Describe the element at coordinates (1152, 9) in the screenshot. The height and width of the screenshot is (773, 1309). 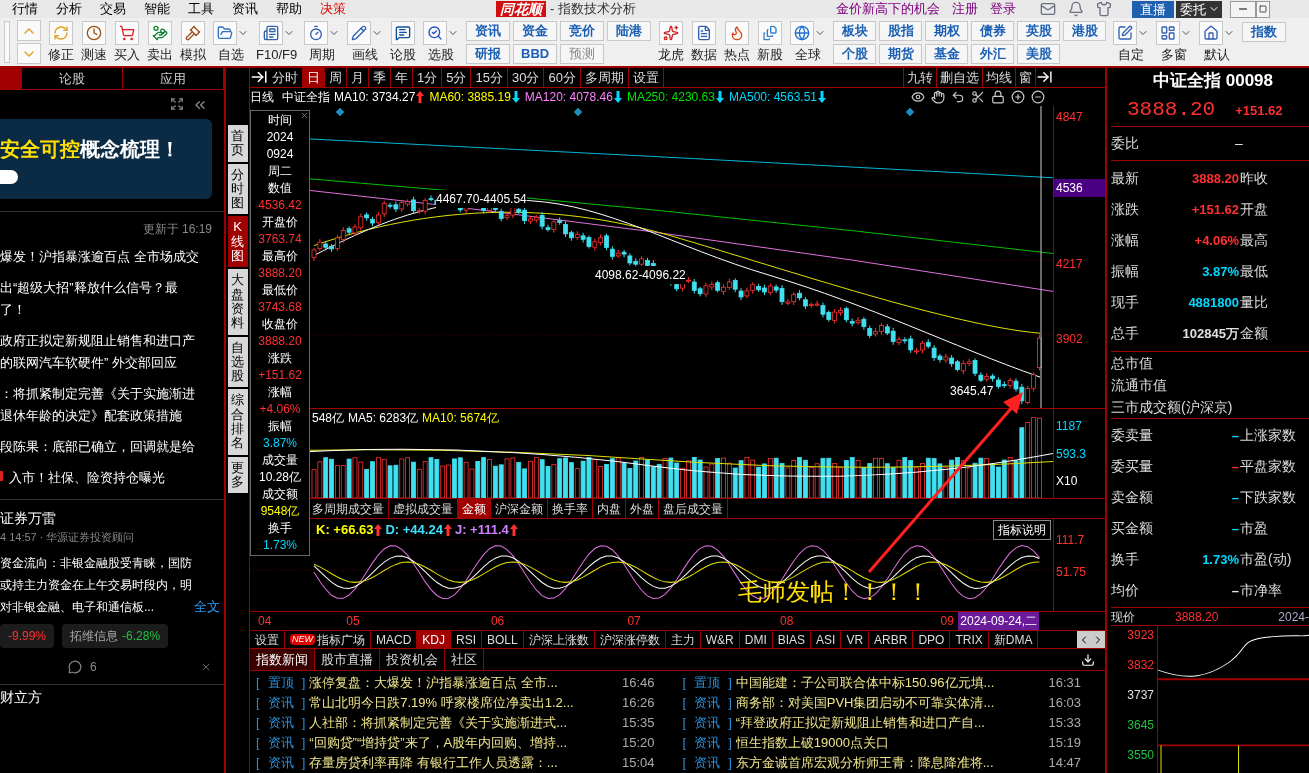
I see `live-button: 直播` at that location.